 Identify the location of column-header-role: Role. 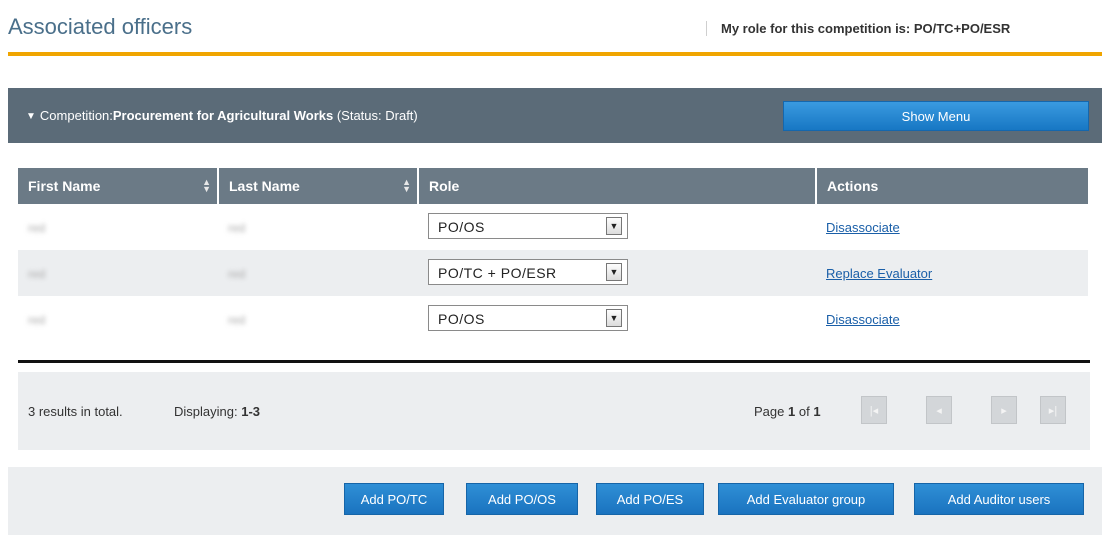
(617, 186).